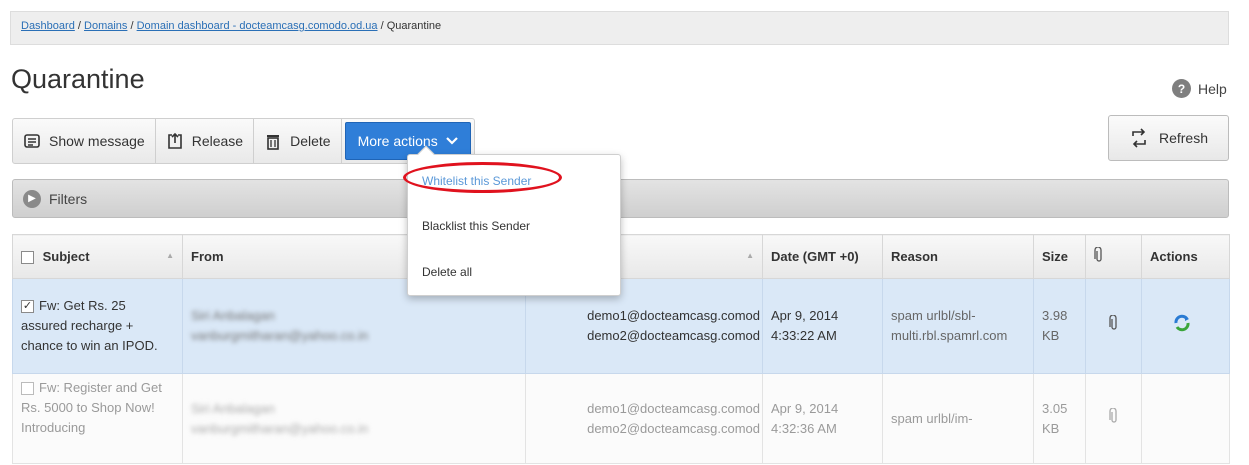 This screenshot has width=1249, height=465. Describe the element at coordinates (451, 141) in the screenshot. I see `chevron-down-icon` at that location.